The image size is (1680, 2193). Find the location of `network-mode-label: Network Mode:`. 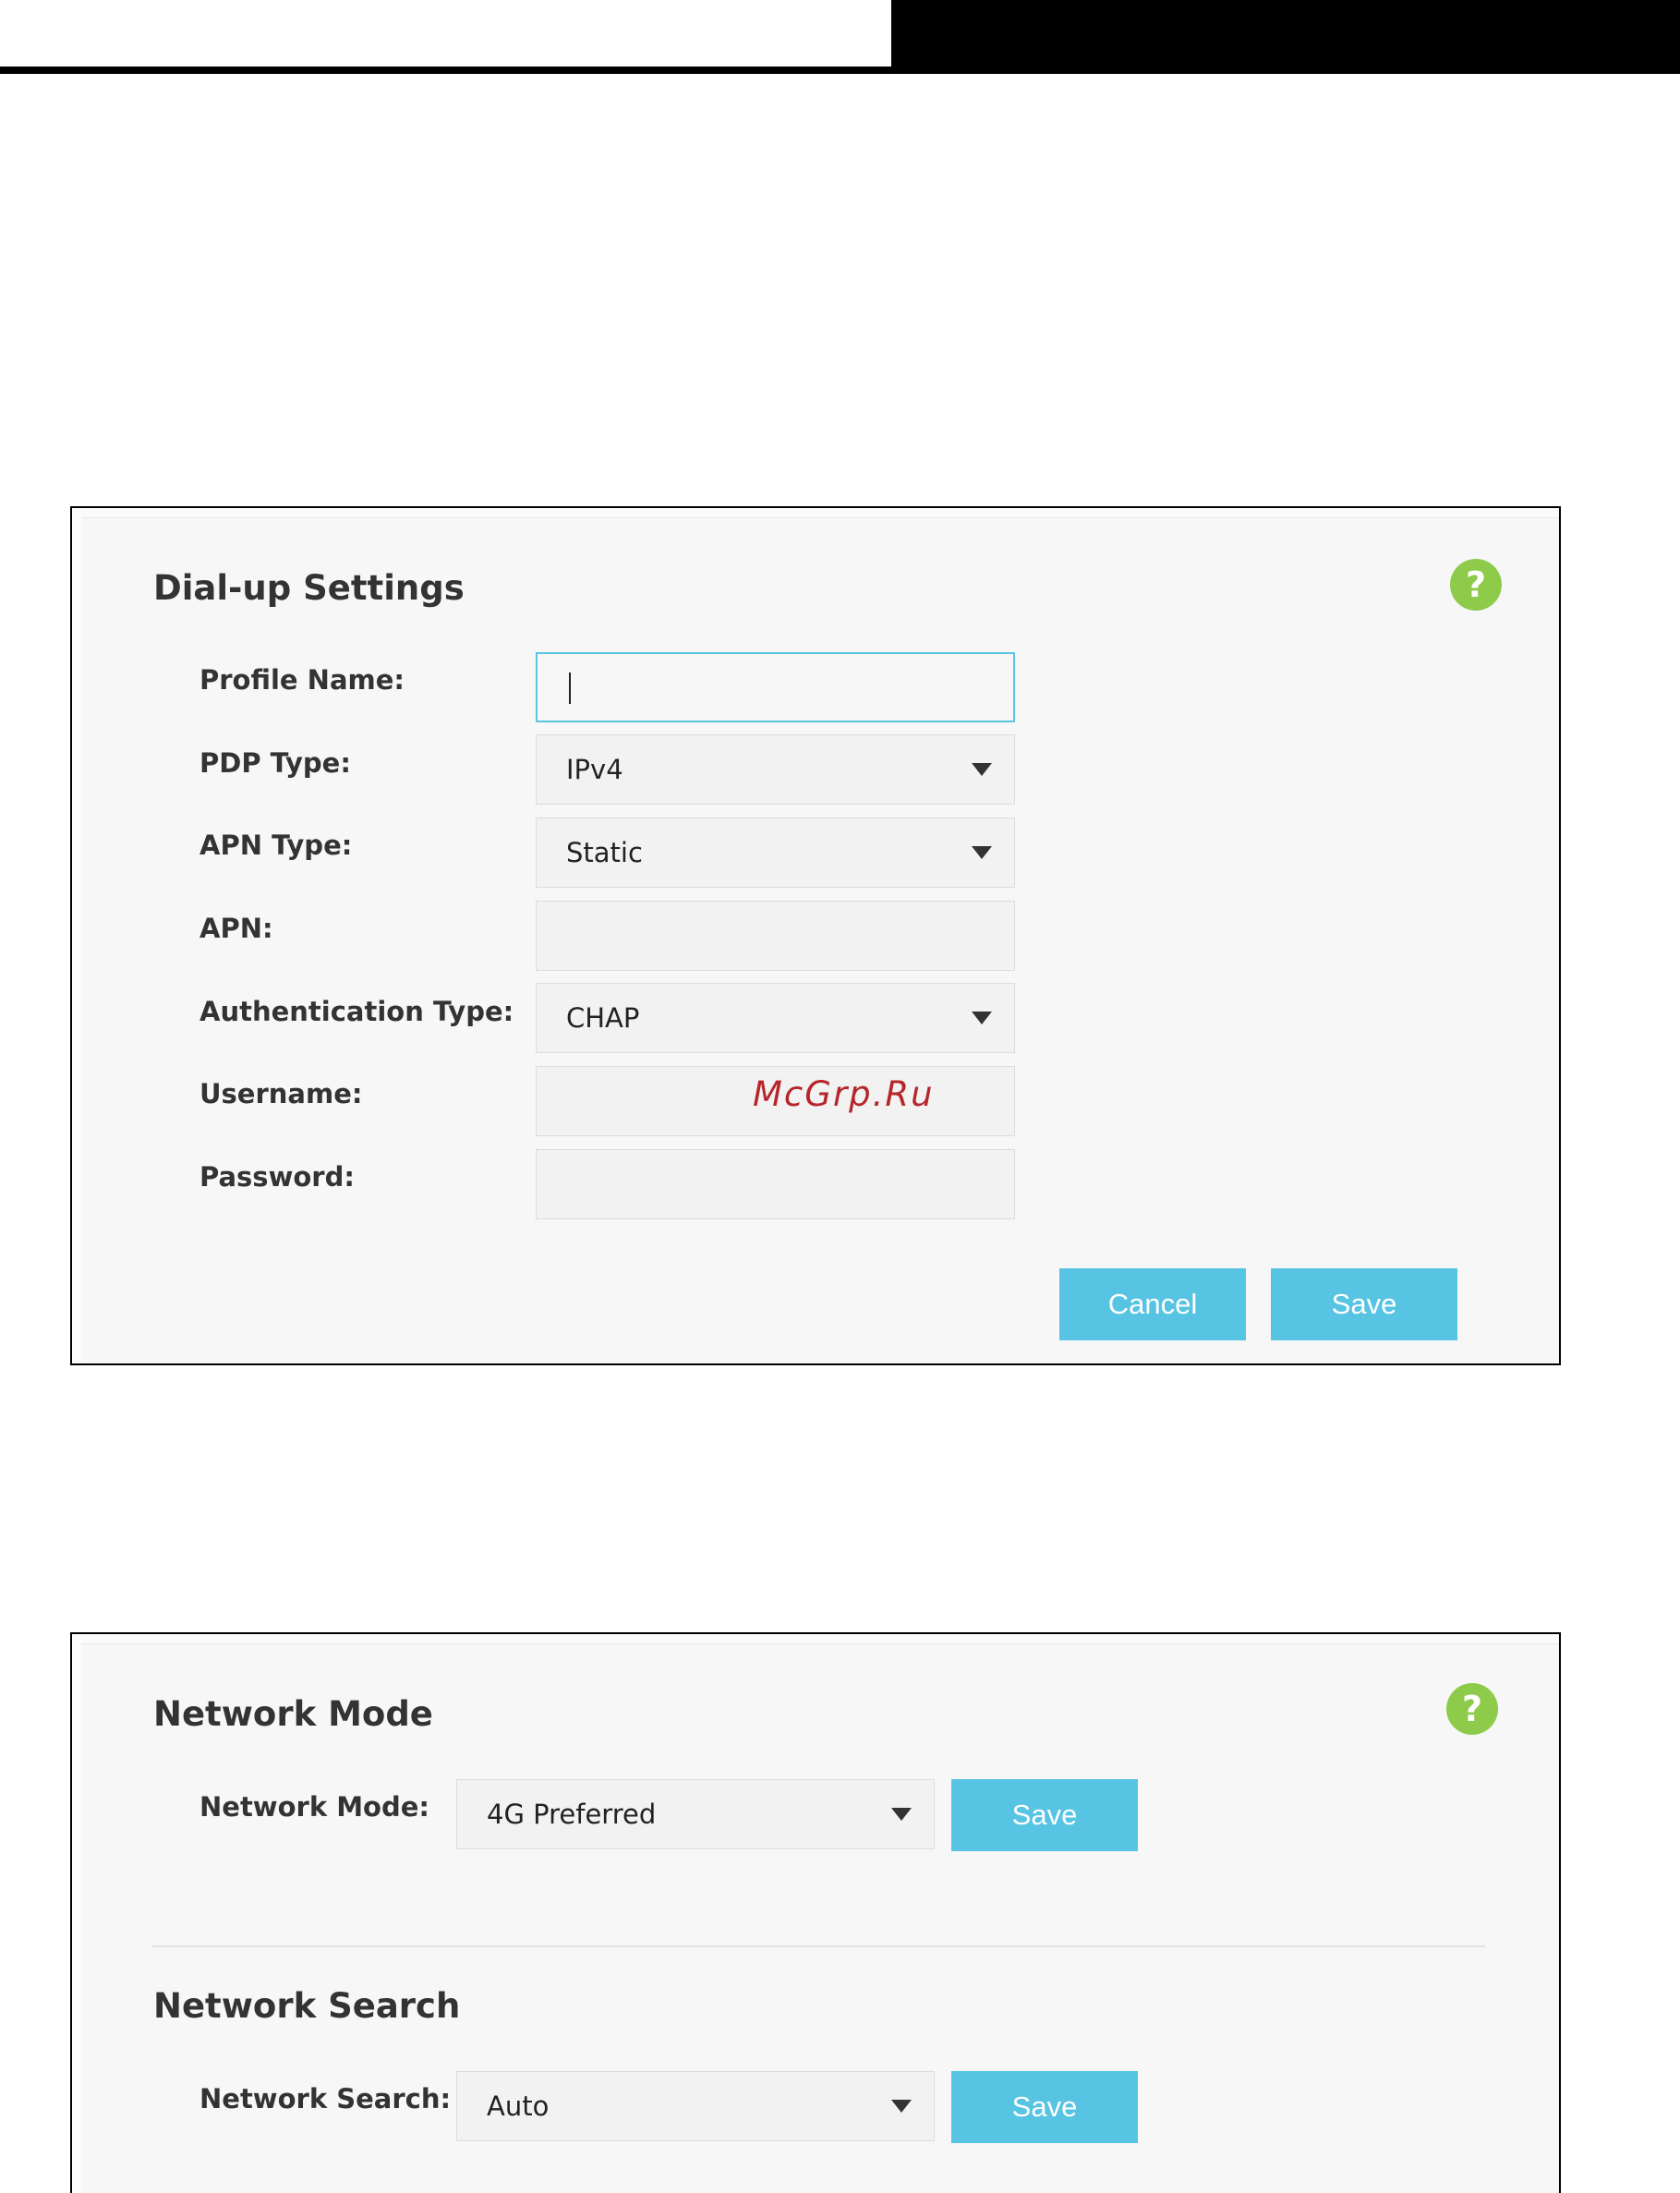

network-mode-label: Network Mode: is located at coordinates (314, 1807).